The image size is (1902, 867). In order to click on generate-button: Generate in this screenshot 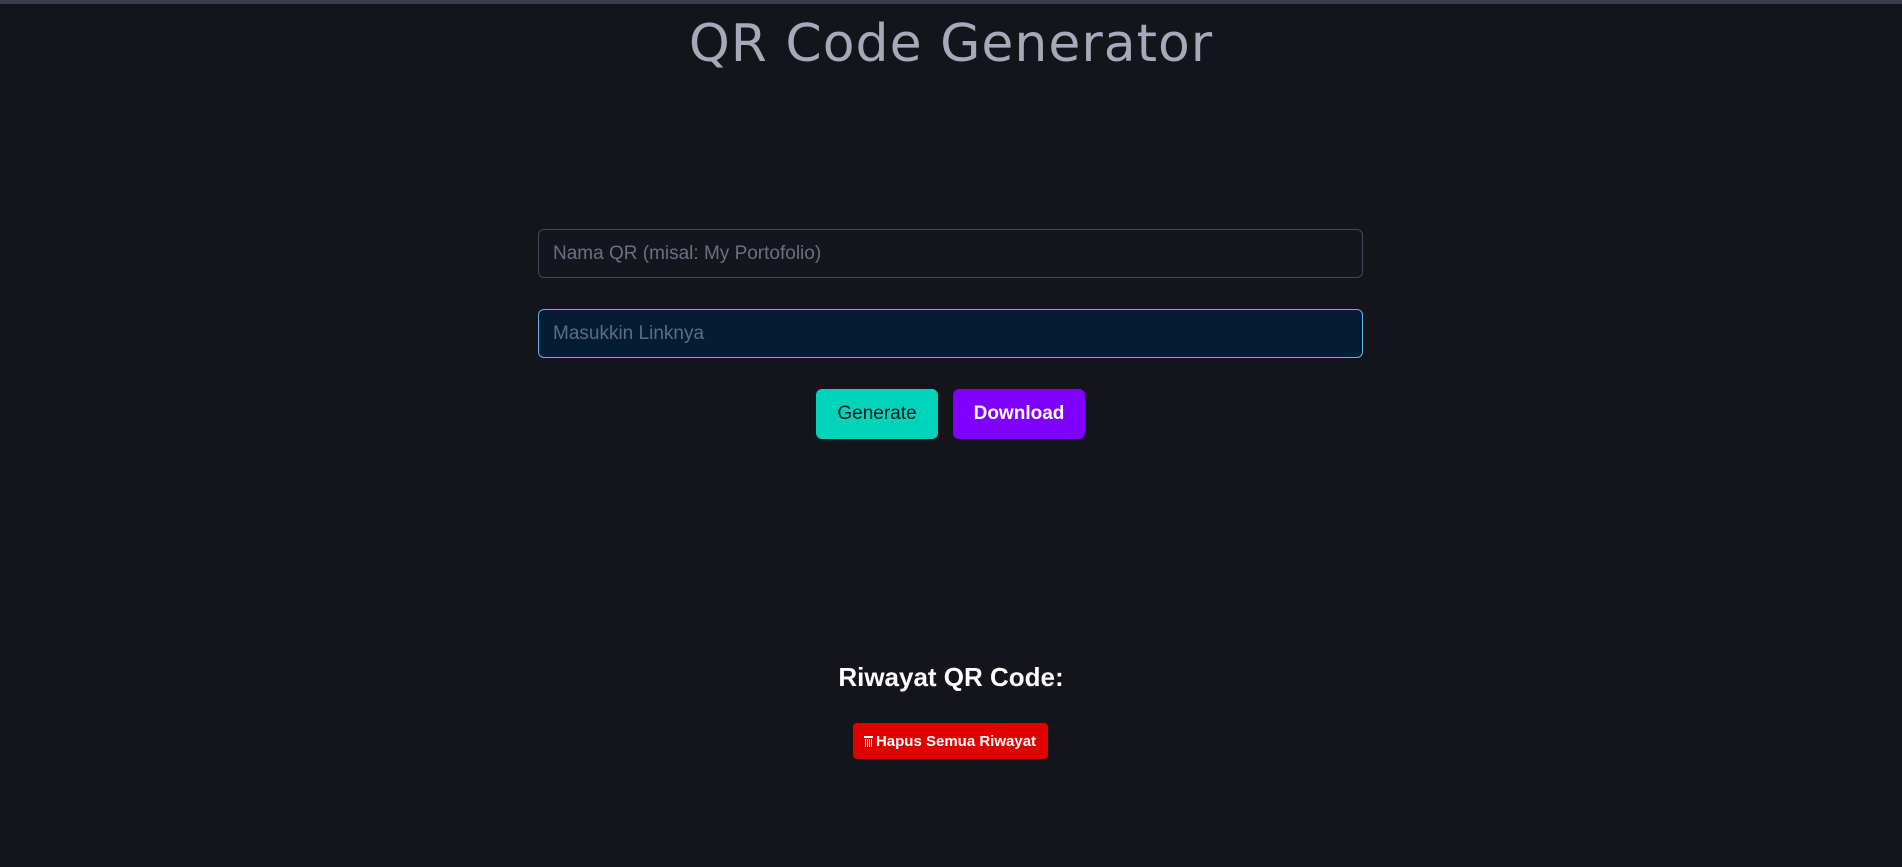, I will do `click(877, 414)`.